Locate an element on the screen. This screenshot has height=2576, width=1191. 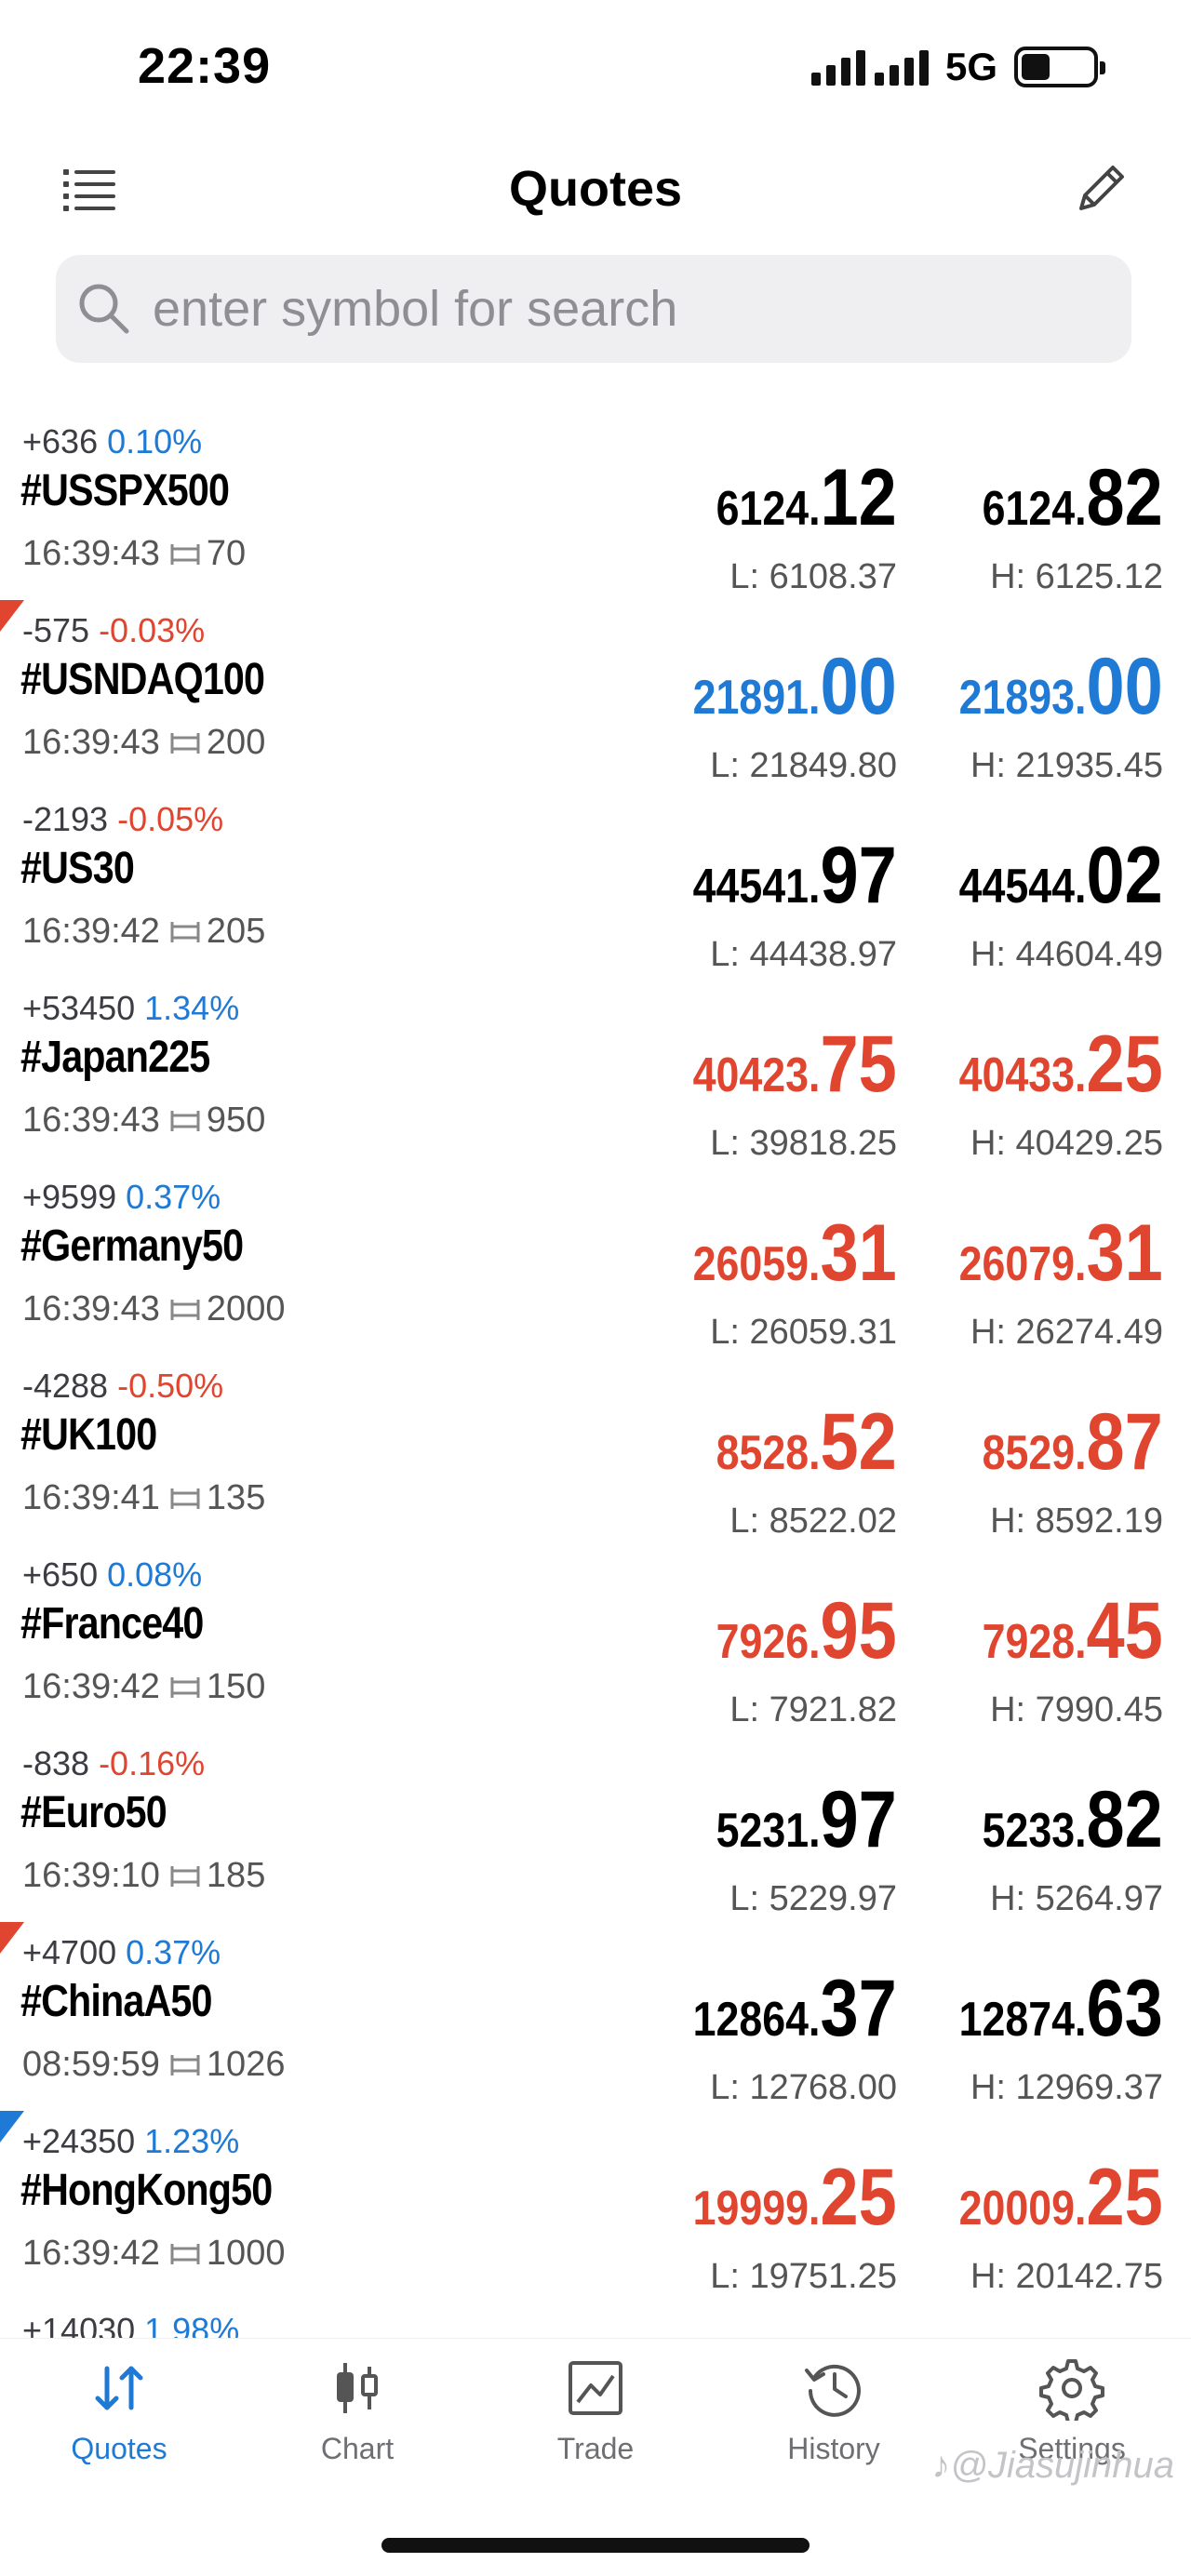
day-high: H: 21935.45 is located at coordinates (1066, 765).